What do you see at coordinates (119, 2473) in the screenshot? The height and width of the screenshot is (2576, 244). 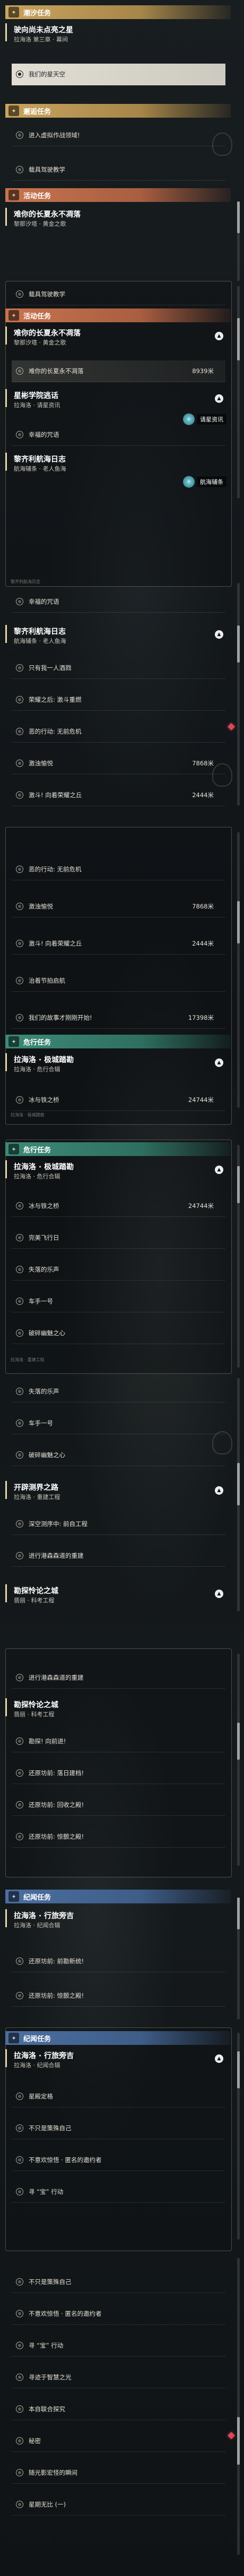 I see `quest-step-row: 随光影宏怪的瞬间` at bounding box center [119, 2473].